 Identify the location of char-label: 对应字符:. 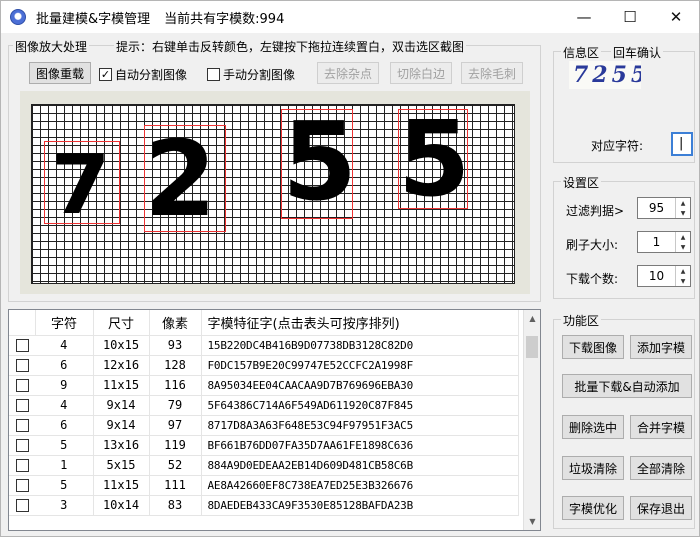
(617, 146).